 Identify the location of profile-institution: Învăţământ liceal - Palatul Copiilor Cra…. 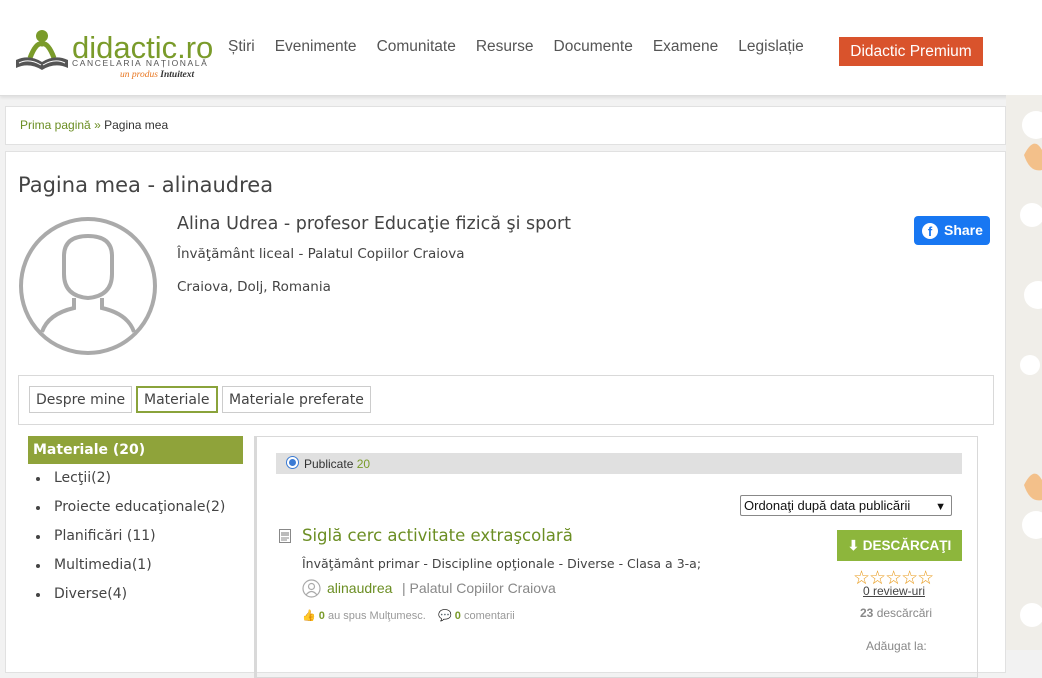
(321, 254).